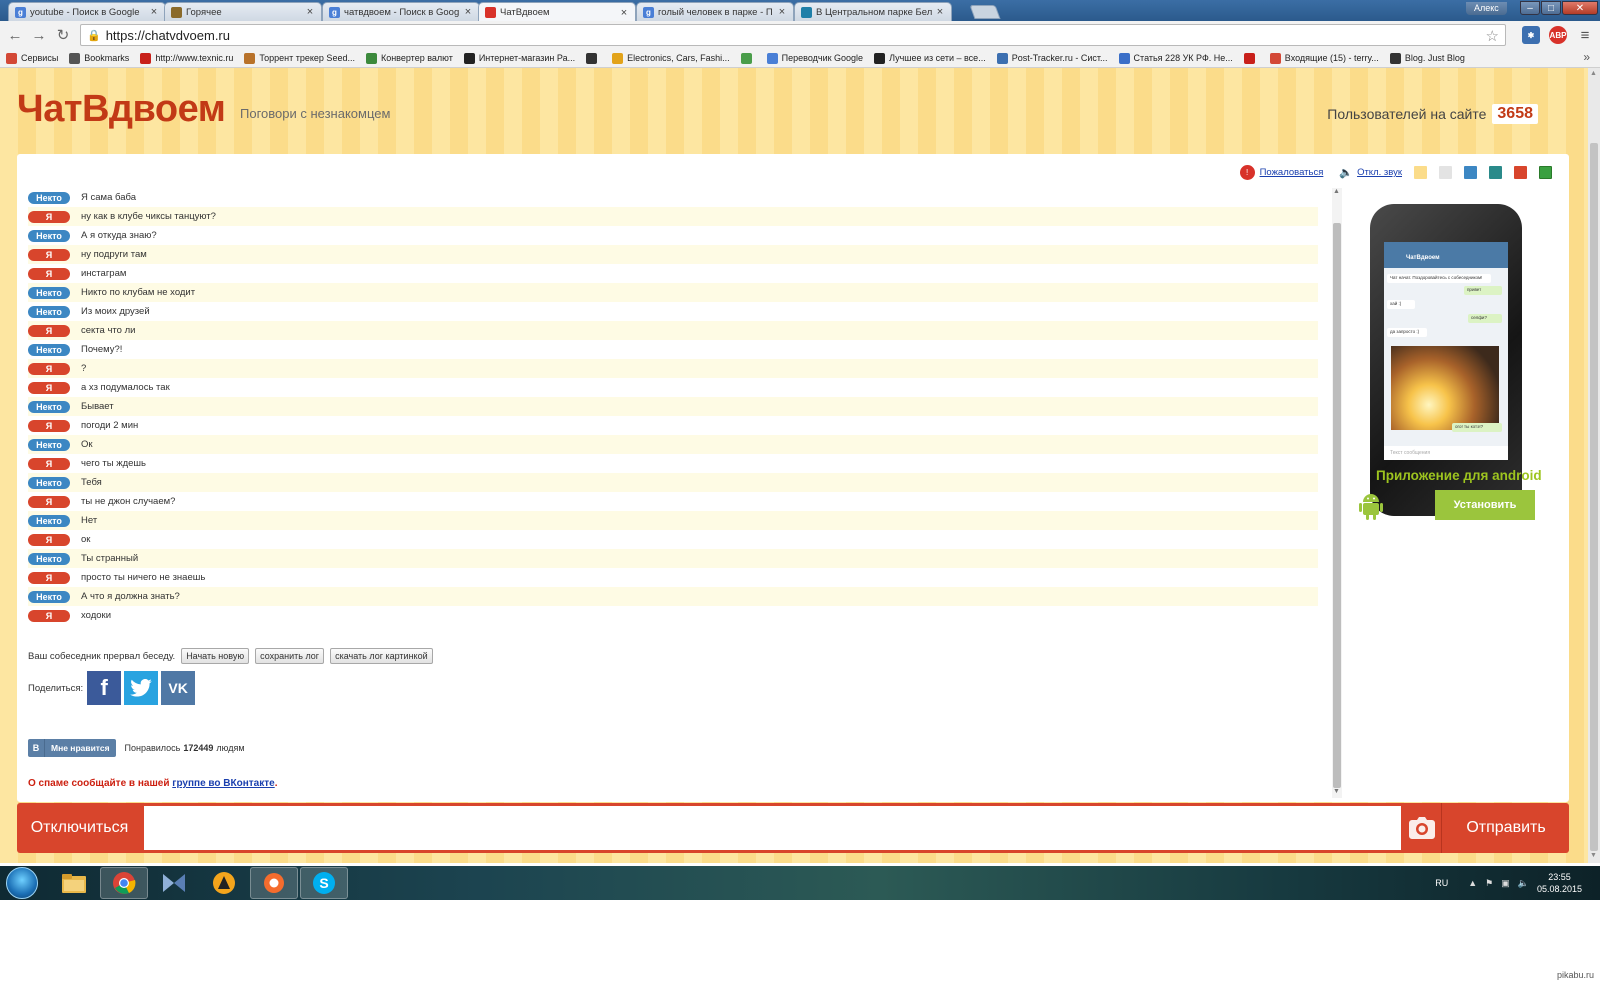 This screenshot has width=1600, height=988. What do you see at coordinates (178, 688) in the screenshot?
I see `vk-share-icon: VK` at bounding box center [178, 688].